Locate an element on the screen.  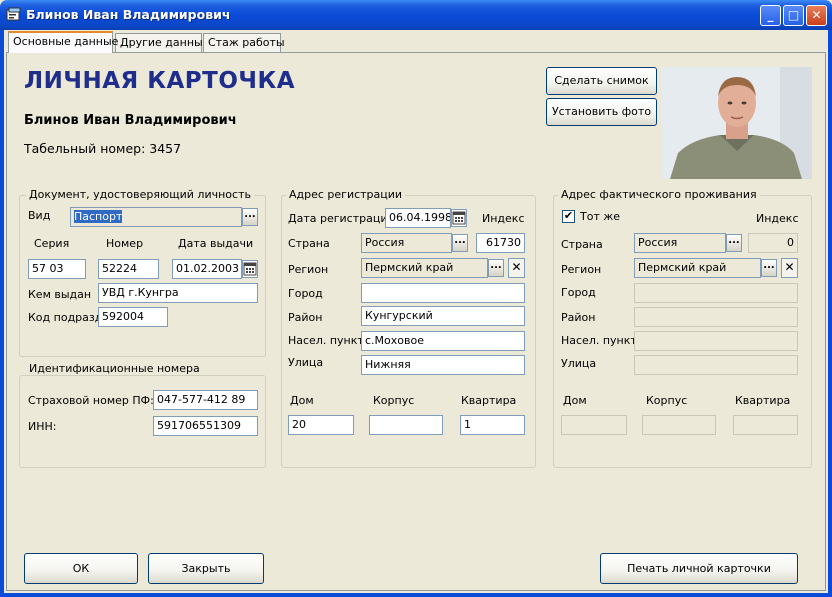
same-address-label: Тот же is located at coordinates (600, 216).